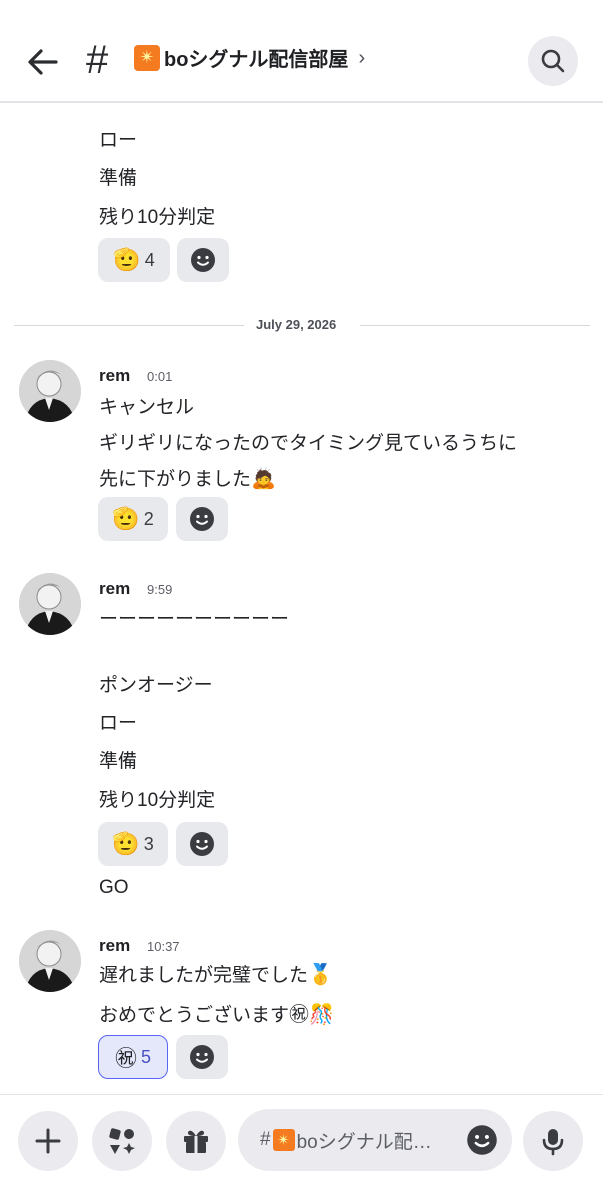  What do you see at coordinates (146, 1056) in the screenshot?
I see `reaction-count: 5` at bounding box center [146, 1056].